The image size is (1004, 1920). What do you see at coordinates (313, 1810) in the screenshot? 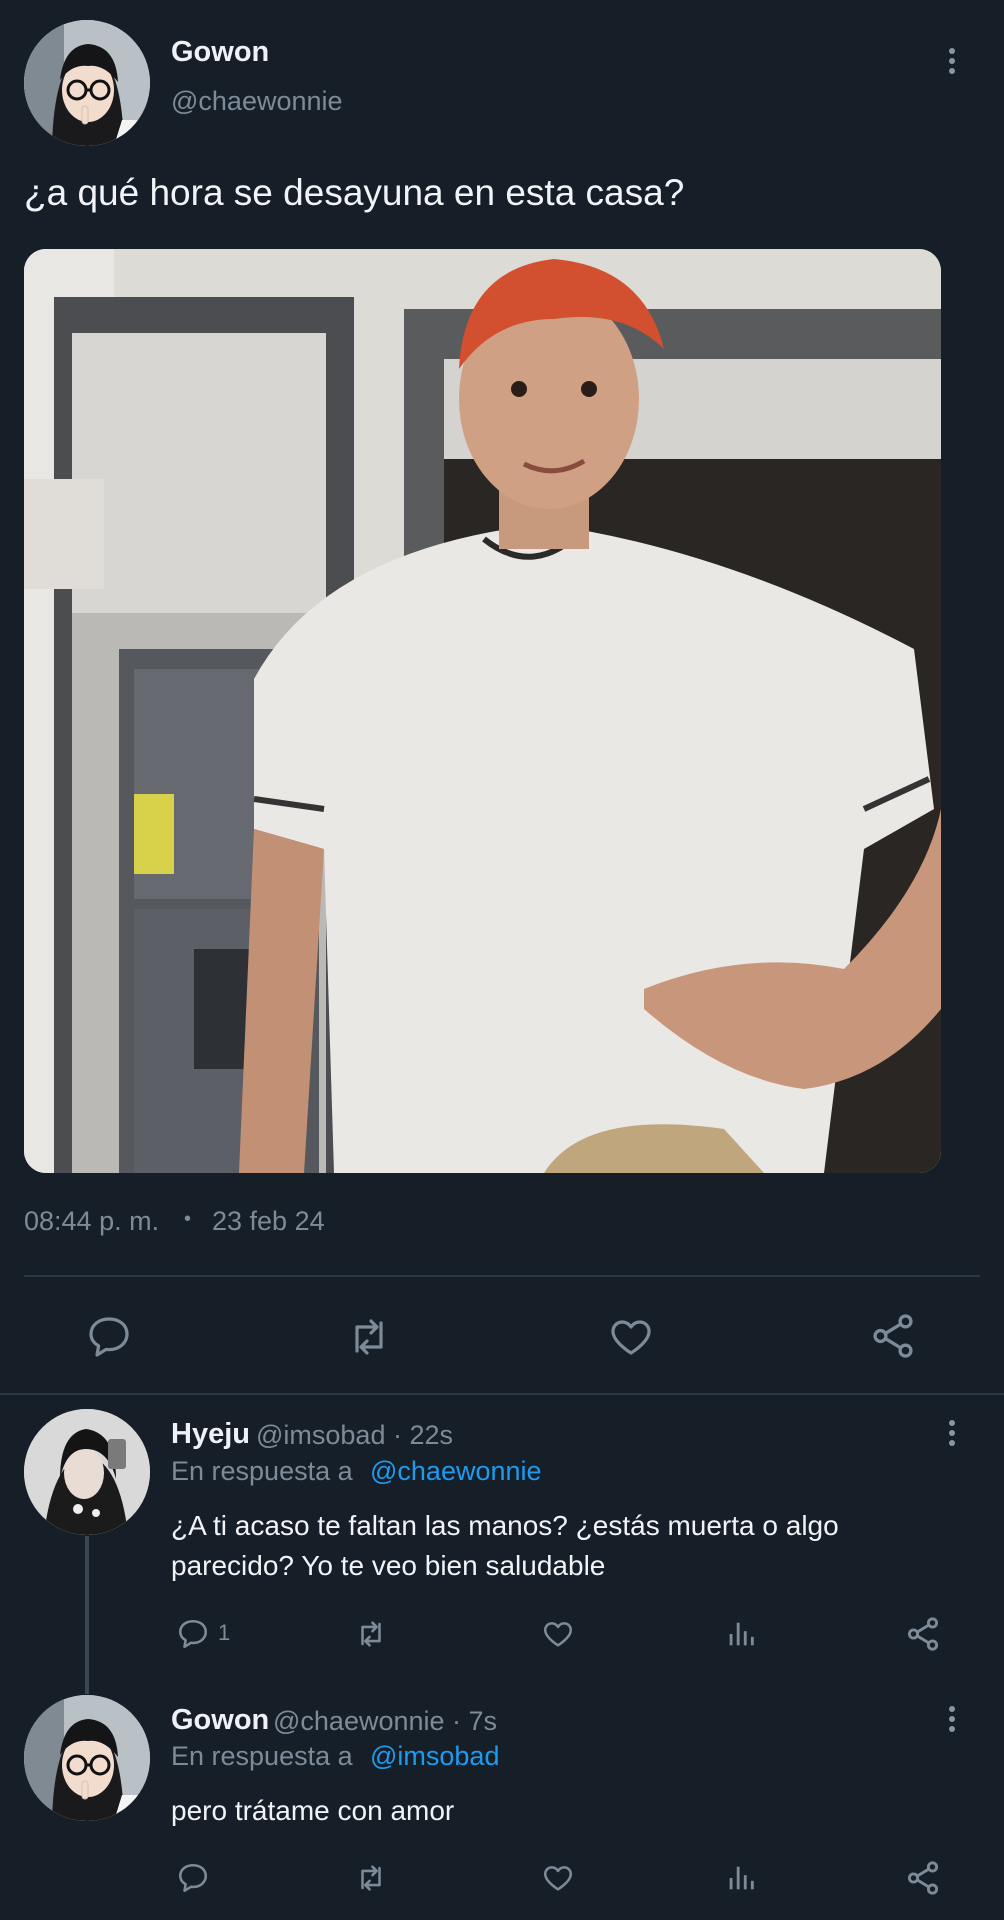
I see `reply-text-line: pero trátame con amor` at bounding box center [313, 1810].